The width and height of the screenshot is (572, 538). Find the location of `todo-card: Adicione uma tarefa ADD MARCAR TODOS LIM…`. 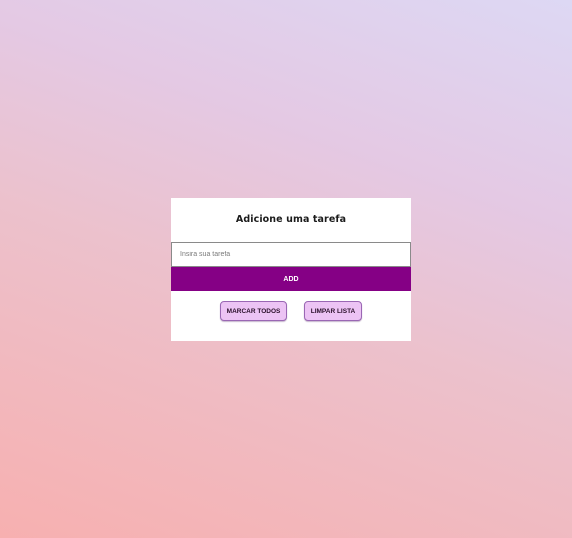

todo-card: Adicione uma tarefa ADD MARCAR TODOS LIM… is located at coordinates (291, 269).